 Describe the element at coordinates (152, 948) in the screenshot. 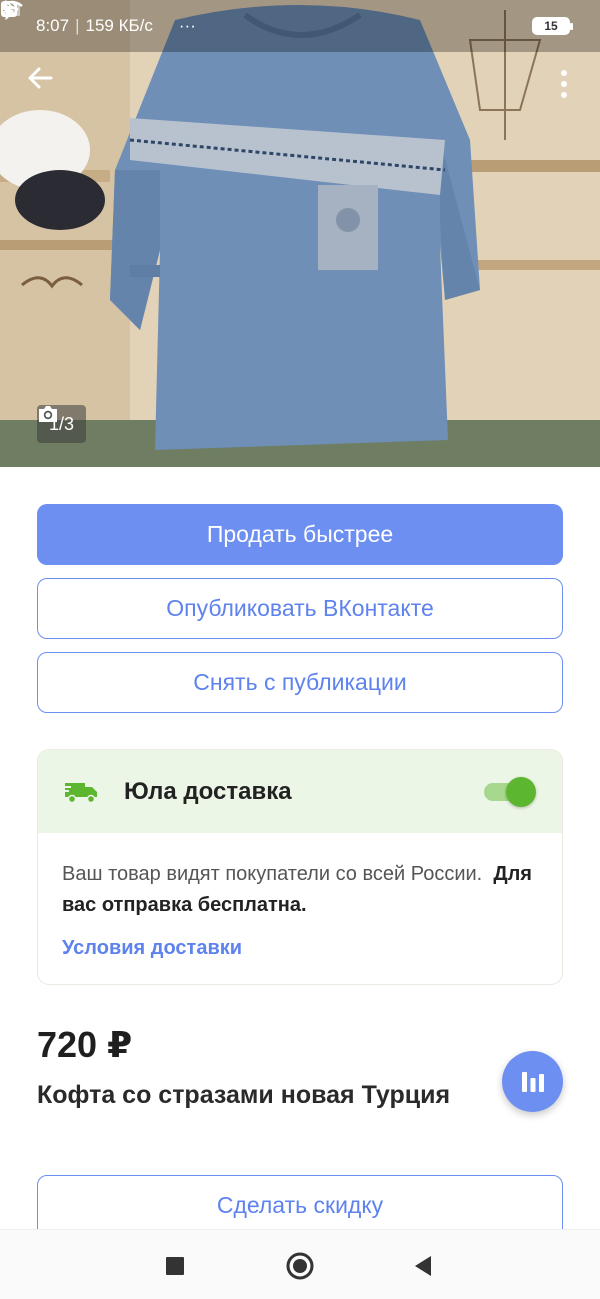

I see `delivery-terms-link: Условия доставки` at that location.